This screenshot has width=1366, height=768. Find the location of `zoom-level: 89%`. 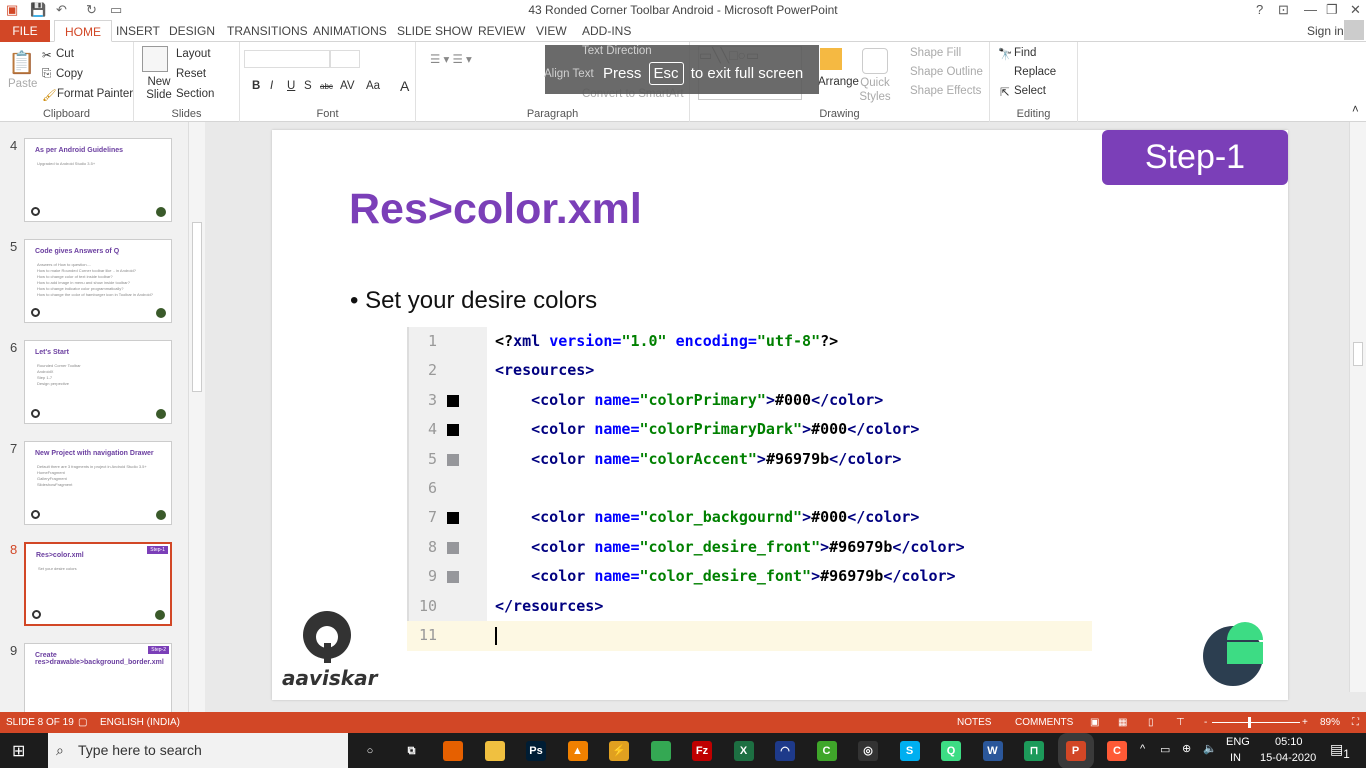

zoom-level: 89% is located at coordinates (1330, 722).